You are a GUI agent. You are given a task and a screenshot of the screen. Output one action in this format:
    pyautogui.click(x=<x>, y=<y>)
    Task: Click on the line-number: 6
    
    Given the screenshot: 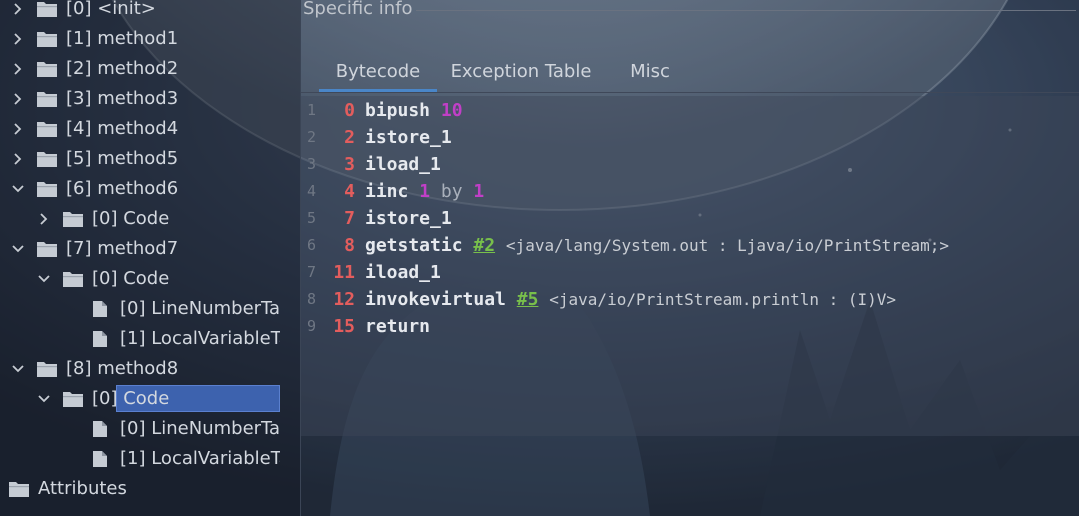 What is the action you would take?
    pyautogui.click(x=312, y=245)
    